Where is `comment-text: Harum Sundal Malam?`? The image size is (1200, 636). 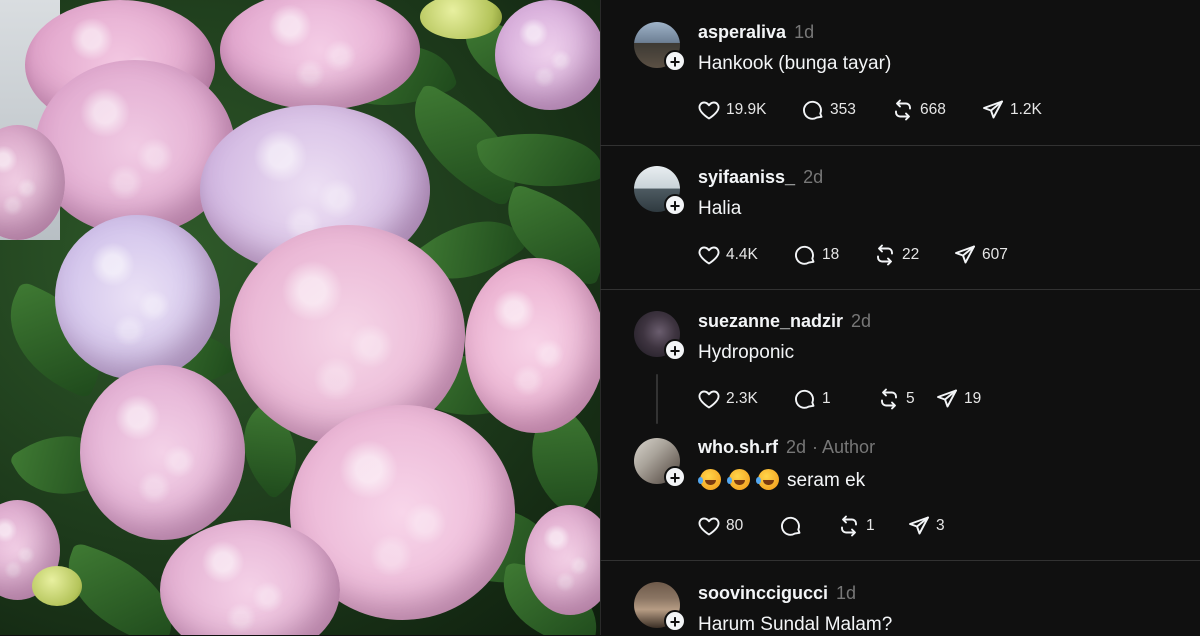 comment-text: Harum Sundal Malam? is located at coordinates (795, 624).